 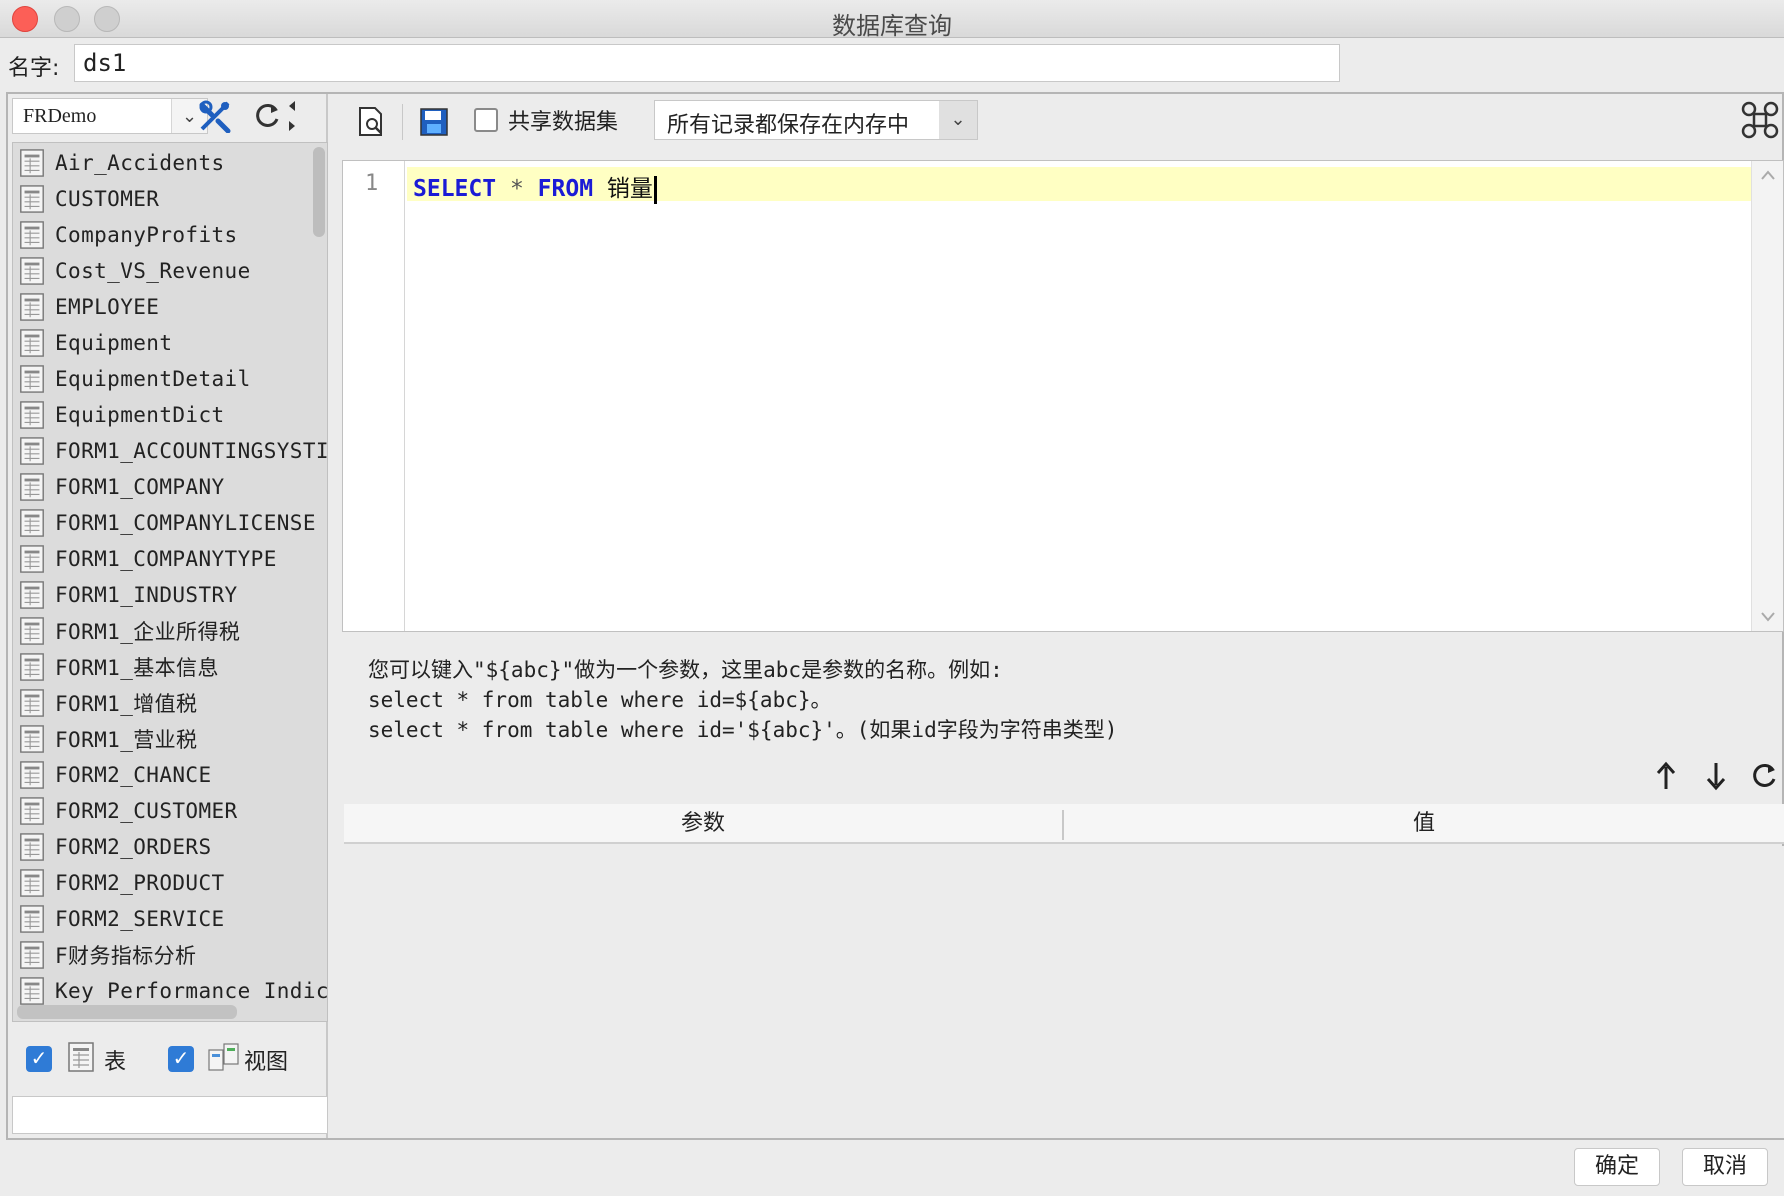 I want to click on table-tree-item: FORM1_INDUSTRY, so click(x=170, y=595).